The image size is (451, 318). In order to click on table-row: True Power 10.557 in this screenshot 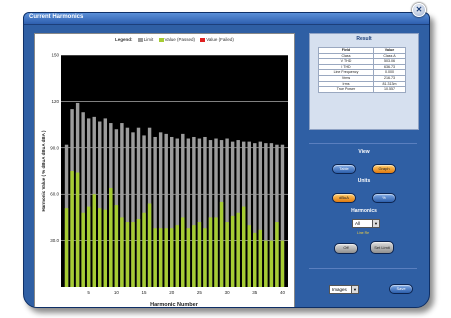, I will do `click(362, 89)`.